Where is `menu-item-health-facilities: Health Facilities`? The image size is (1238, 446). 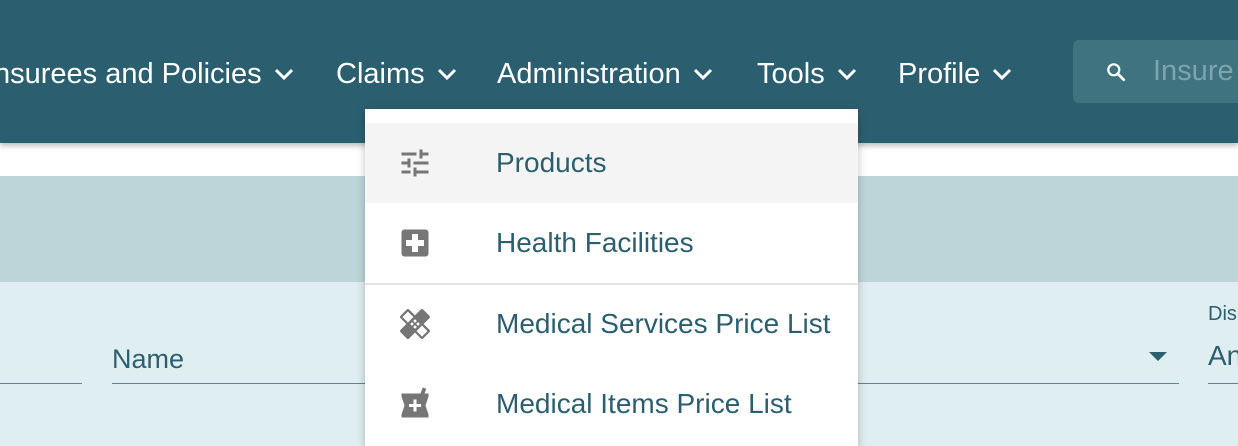 menu-item-health-facilities: Health Facilities is located at coordinates (611, 243).